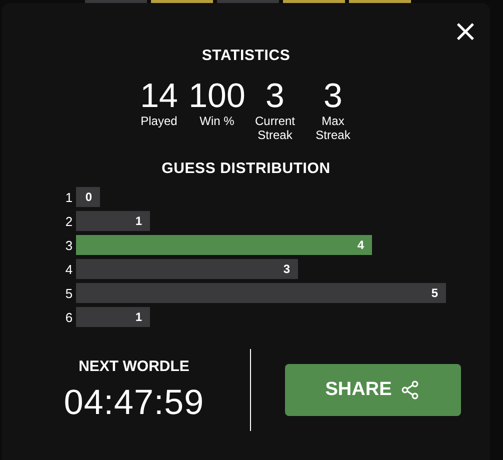 The image size is (503, 460). I want to click on stat-label: Played, so click(159, 121).